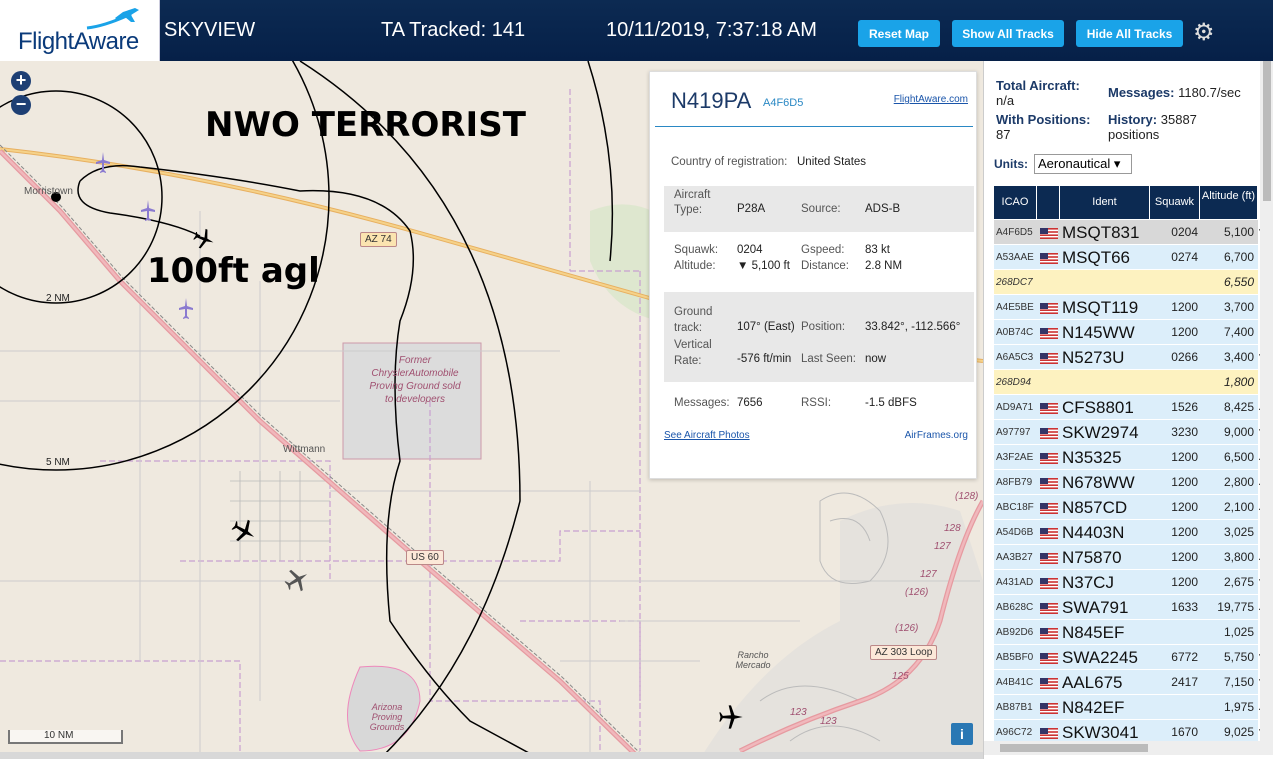  Describe the element at coordinates (1100, 432) in the screenshot. I see `row-ident: SKW2974` at that location.